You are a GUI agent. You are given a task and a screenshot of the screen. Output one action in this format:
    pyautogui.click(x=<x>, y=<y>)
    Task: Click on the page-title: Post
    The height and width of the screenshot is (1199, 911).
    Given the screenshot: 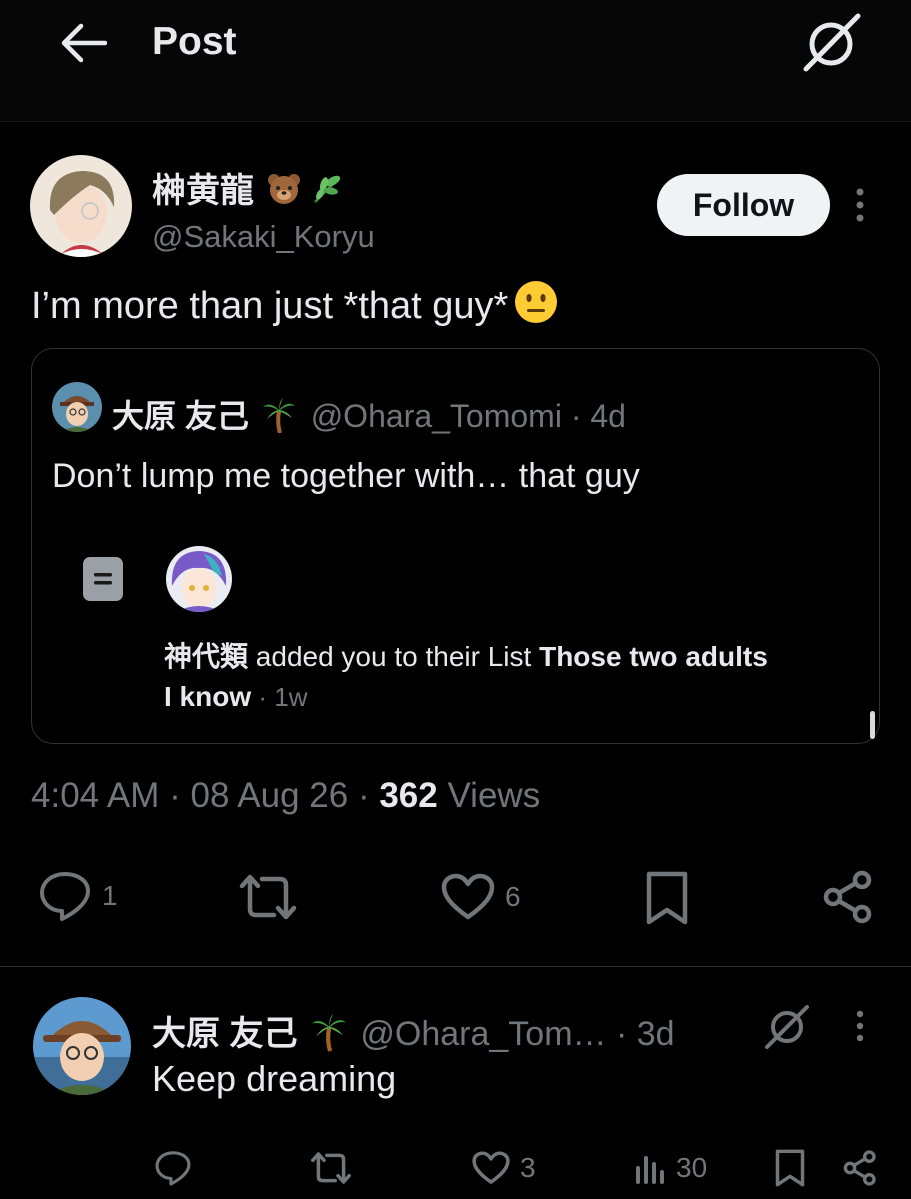 What is the action you would take?
    pyautogui.click(x=194, y=41)
    